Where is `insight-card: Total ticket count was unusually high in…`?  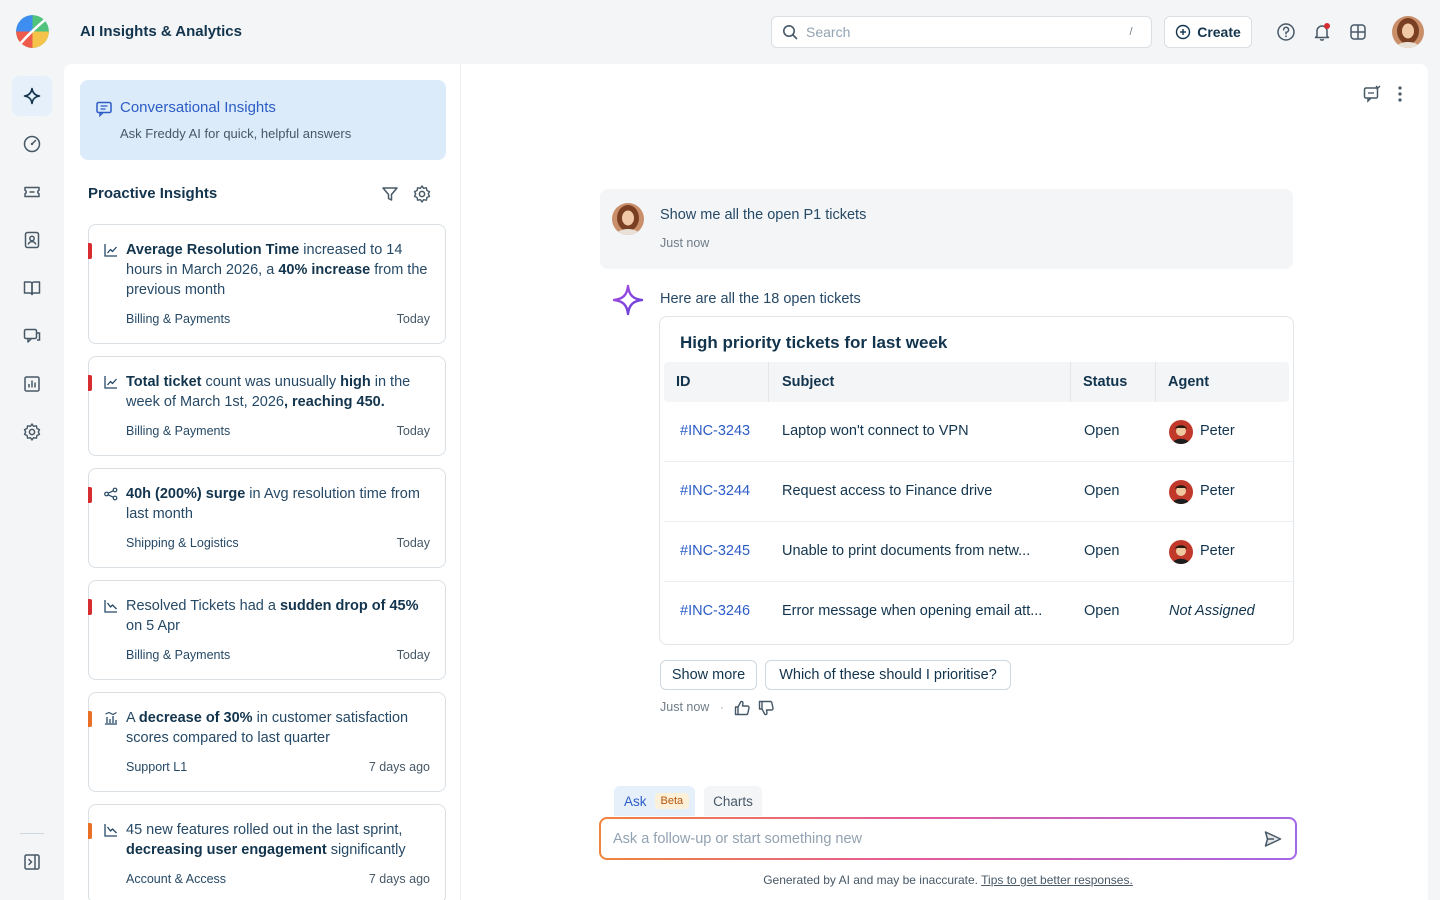
insight-card: Total ticket count was unusually high in… is located at coordinates (267, 406).